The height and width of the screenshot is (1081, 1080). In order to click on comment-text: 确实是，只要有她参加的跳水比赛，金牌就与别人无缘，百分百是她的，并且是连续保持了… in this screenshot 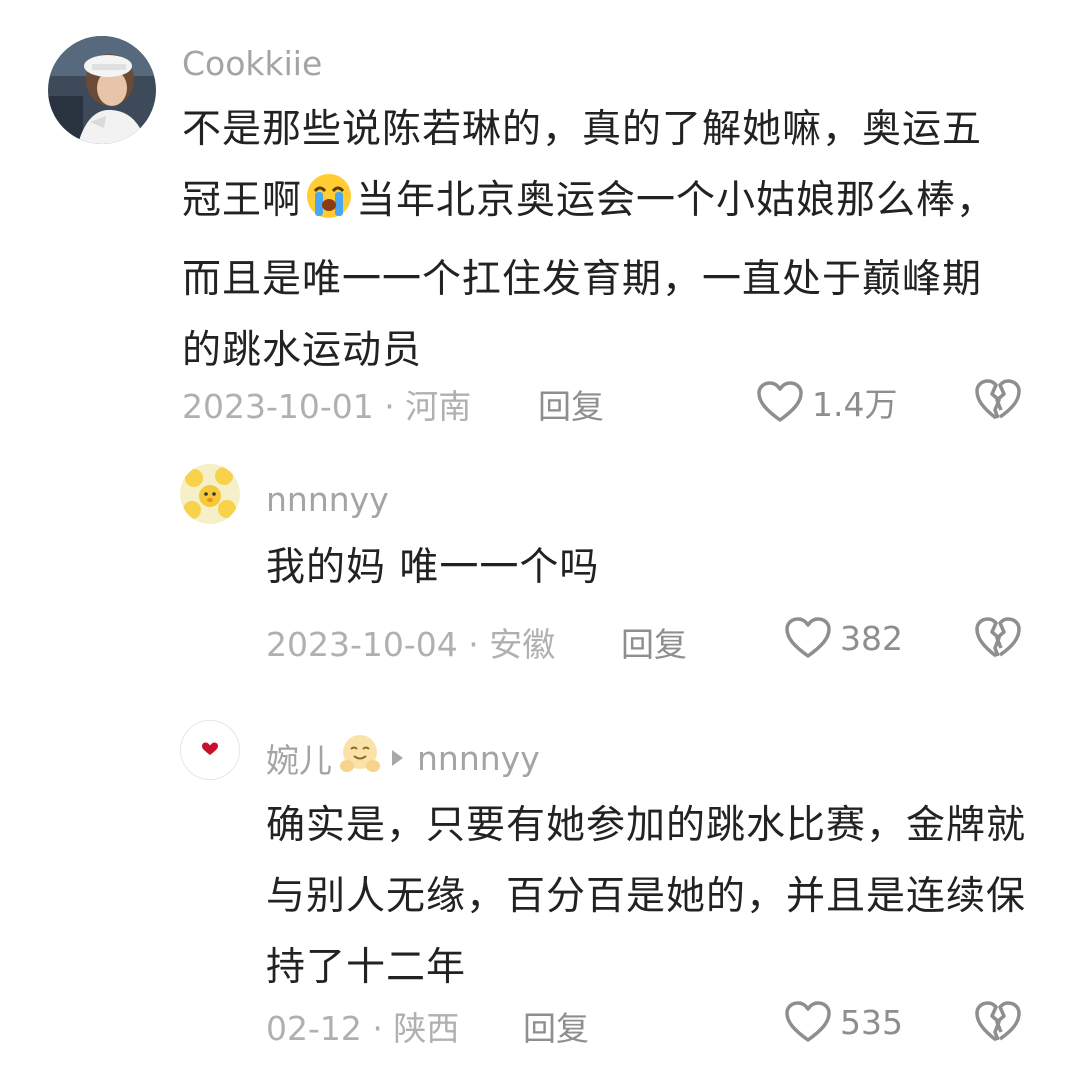, I will do `click(646, 896)`.